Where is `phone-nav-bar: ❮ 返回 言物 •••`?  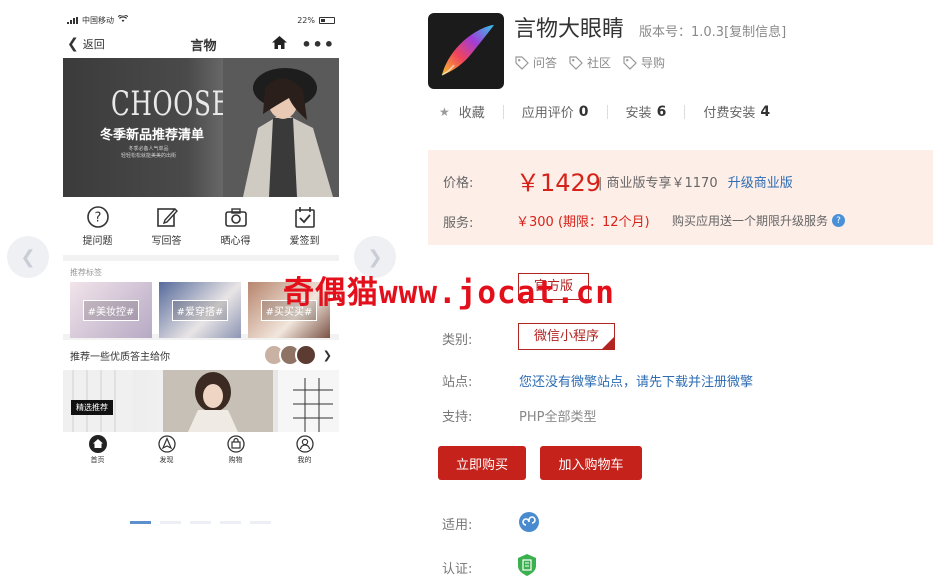
phone-nav-bar: ❮ 返回 言物 ••• is located at coordinates (201, 44).